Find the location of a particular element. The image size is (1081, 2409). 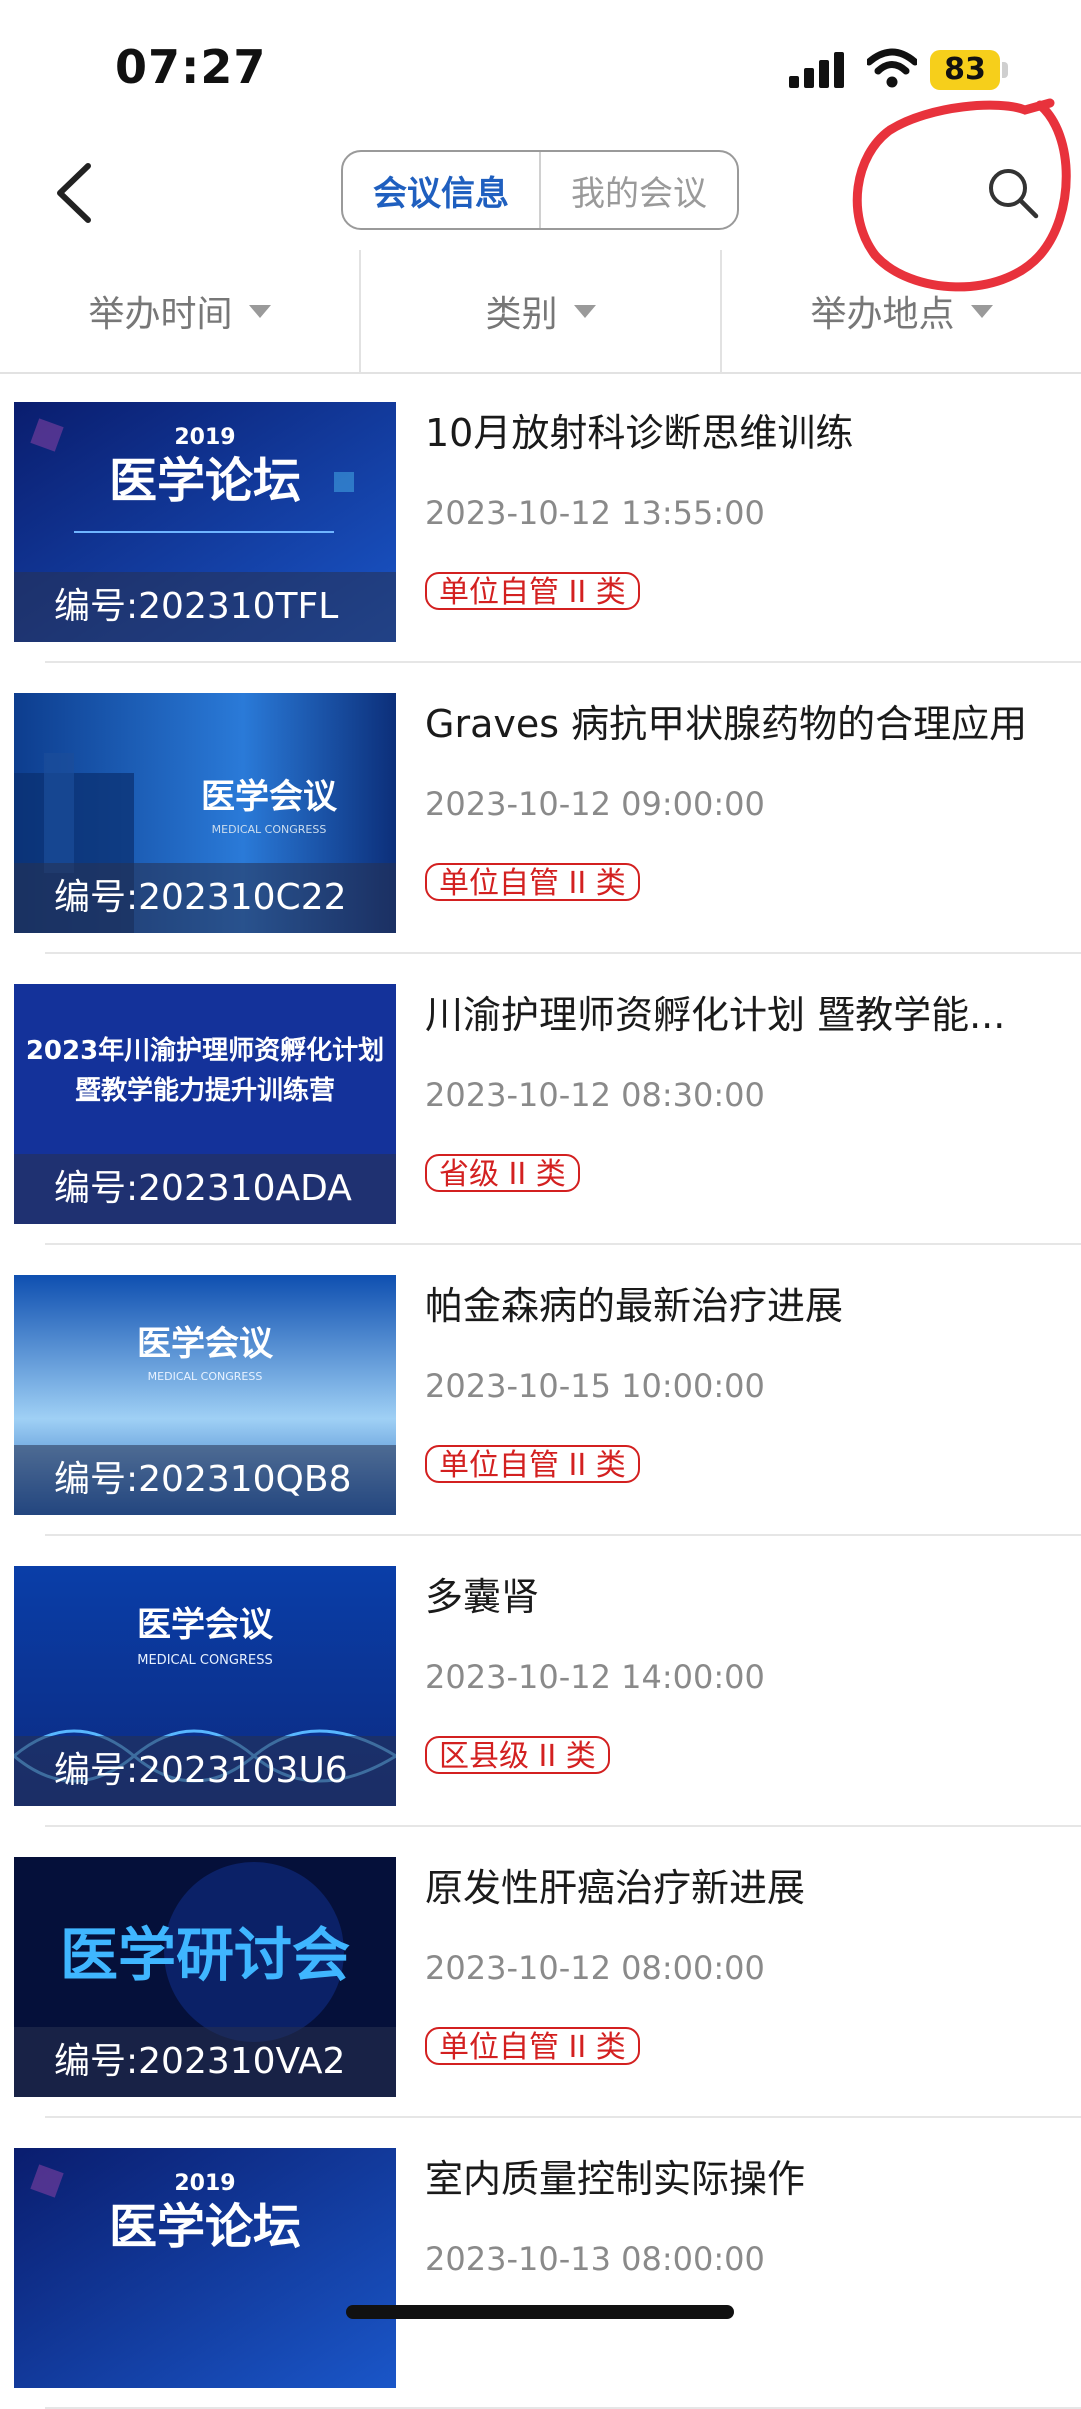

meeting-thumbnail: 医学研讨会 编号:202310VA2 is located at coordinates (205, 1977).